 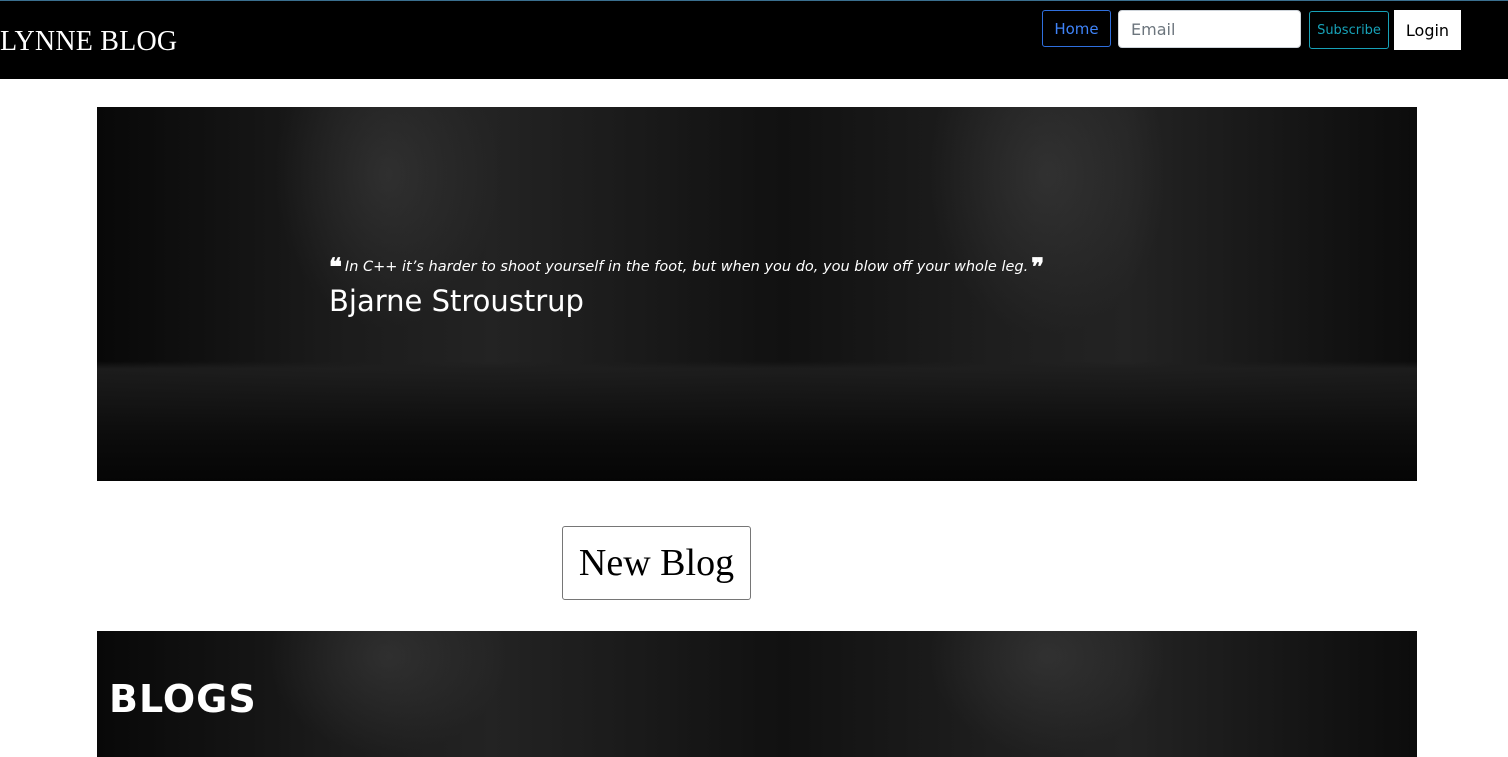 What do you see at coordinates (1209, 29) in the screenshot?
I see `email-field` at bounding box center [1209, 29].